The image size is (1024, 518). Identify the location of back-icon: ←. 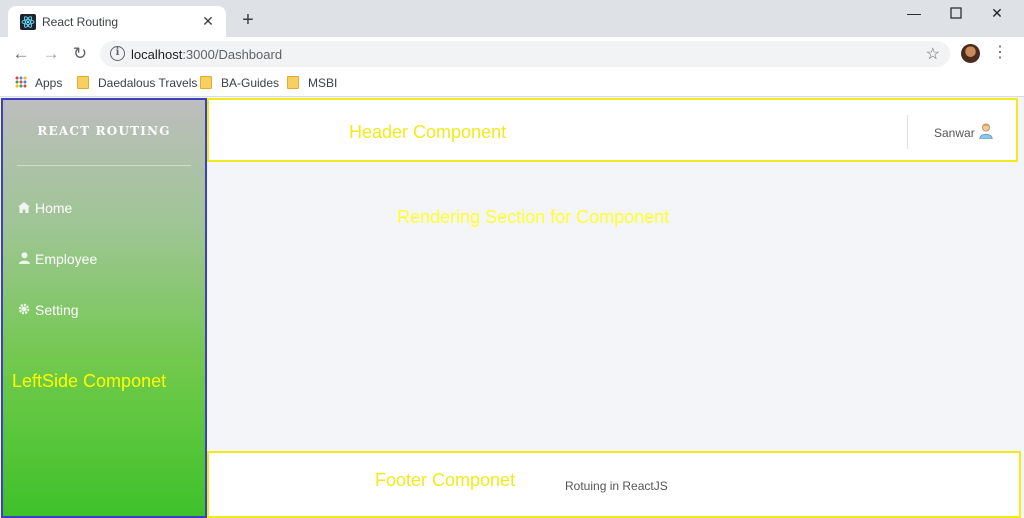
(21, 54).